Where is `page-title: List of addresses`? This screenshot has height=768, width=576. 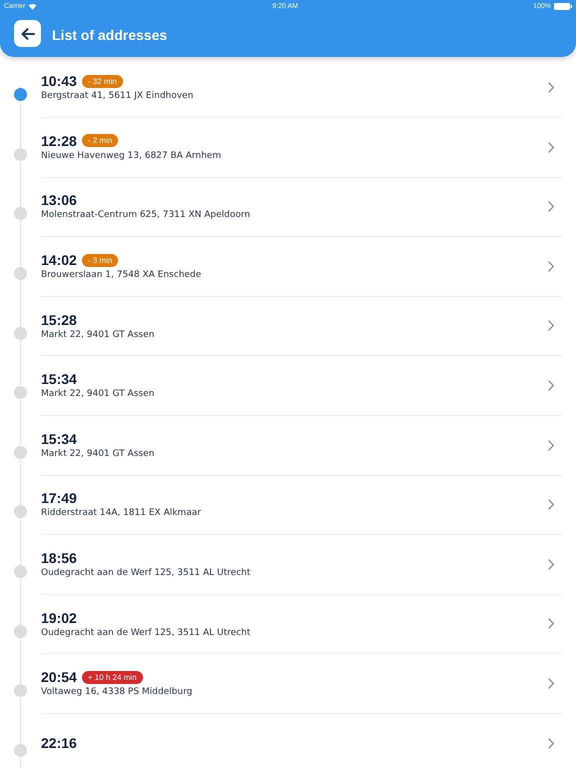 page-title: List of addresses is located at coordinates (110, 34).